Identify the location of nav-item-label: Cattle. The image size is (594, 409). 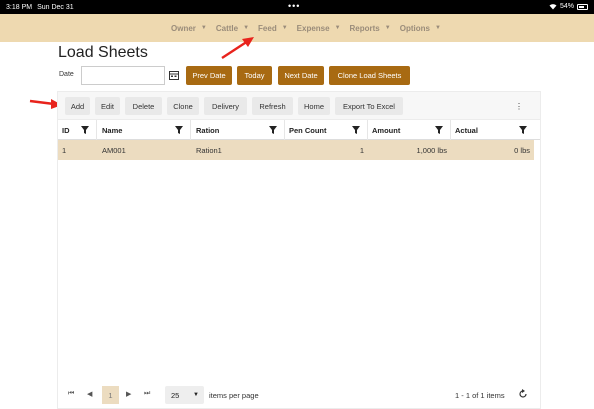
(227, 28).